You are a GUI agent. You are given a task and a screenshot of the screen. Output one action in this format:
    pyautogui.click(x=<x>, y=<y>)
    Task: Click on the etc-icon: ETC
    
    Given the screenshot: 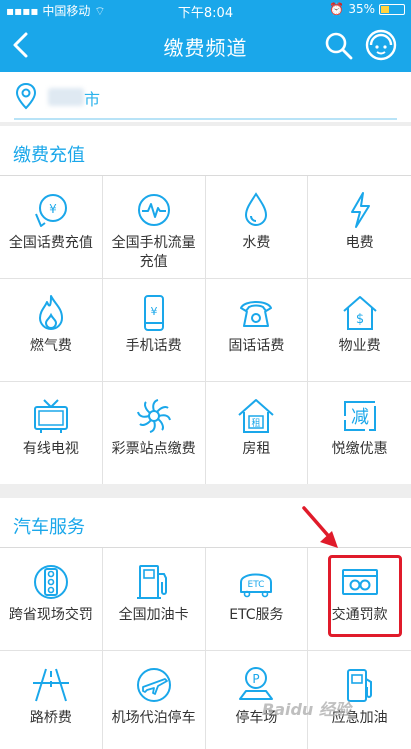 What is the action you would take?
    pyautogui.click(x=256, y=585)
    